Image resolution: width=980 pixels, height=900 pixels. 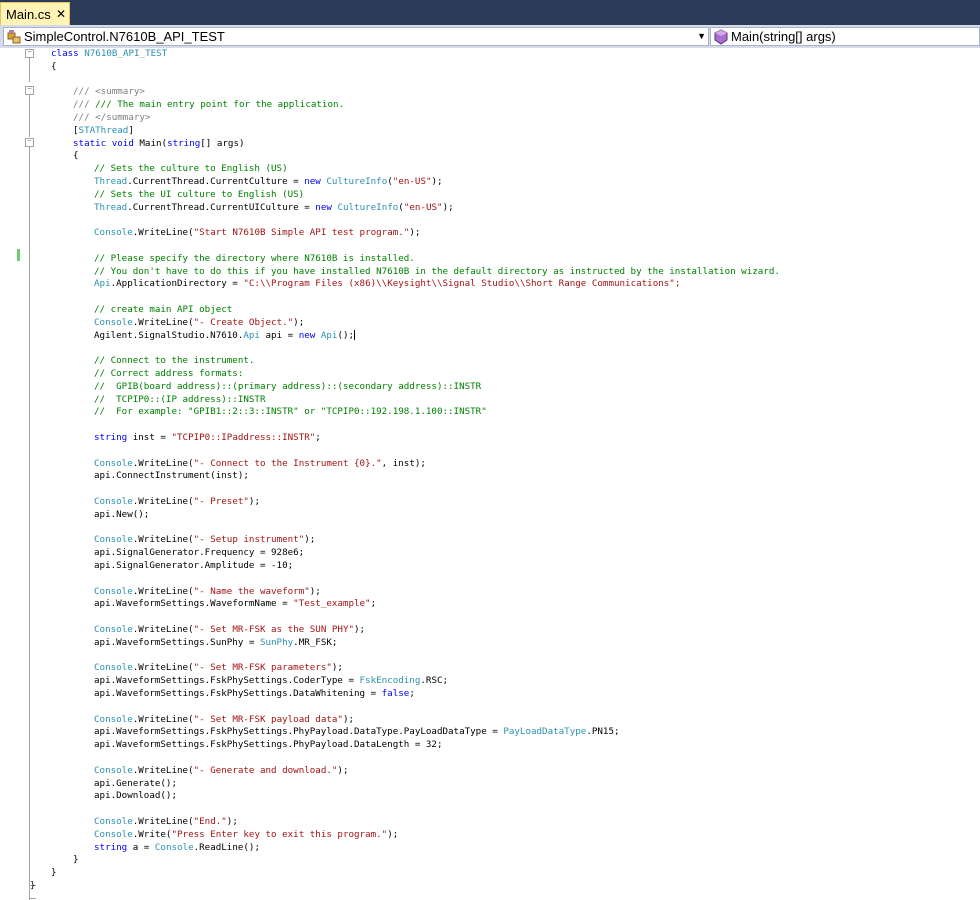 What do you see at coordinates (191, 169) in the screenshot?
I see `code-line: // Sets the culture to English (US)` at bounding box center [191, 169].